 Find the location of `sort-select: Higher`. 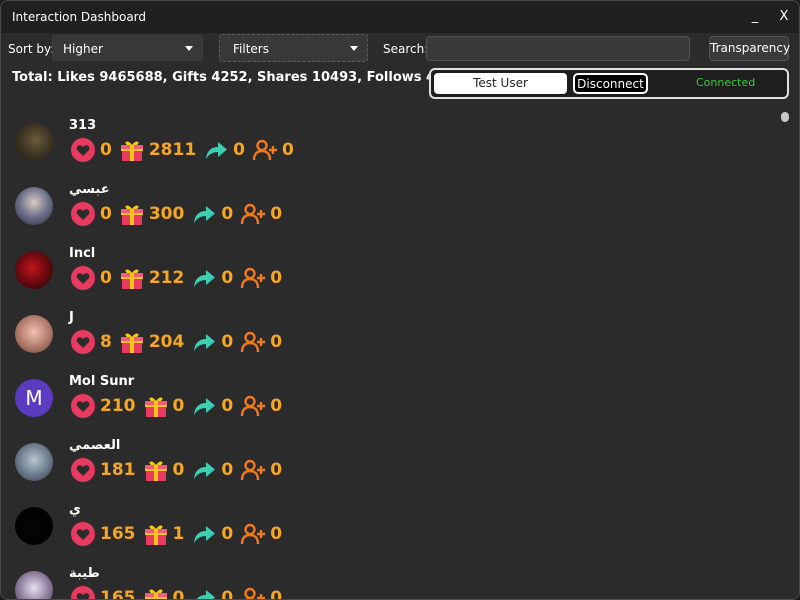

sort-select: Higher is located at coordinates (127, 48).